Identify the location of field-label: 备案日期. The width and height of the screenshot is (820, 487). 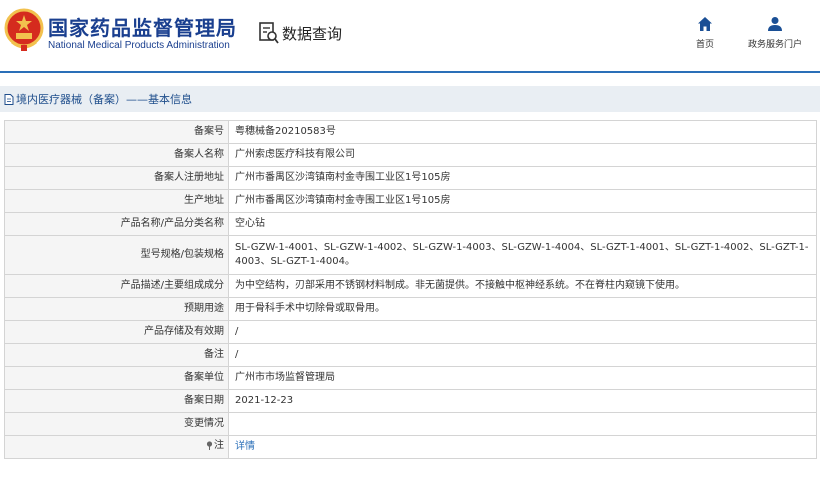
(116, 401).